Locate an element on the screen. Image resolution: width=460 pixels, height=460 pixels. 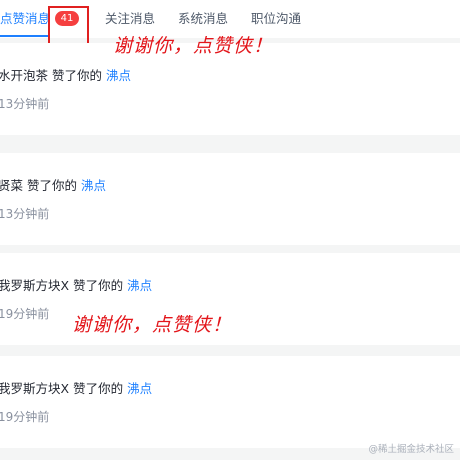
tab-likes: 点赞消息 is located at coordinates (25, 19).